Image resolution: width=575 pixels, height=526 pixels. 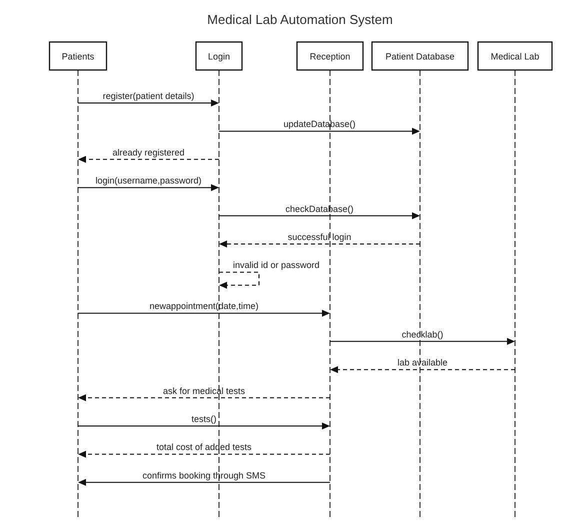 What do you see at coordinates (320, 237) in the screenshot?
I see `message-label: successful login` at bounding box center [320, 237].